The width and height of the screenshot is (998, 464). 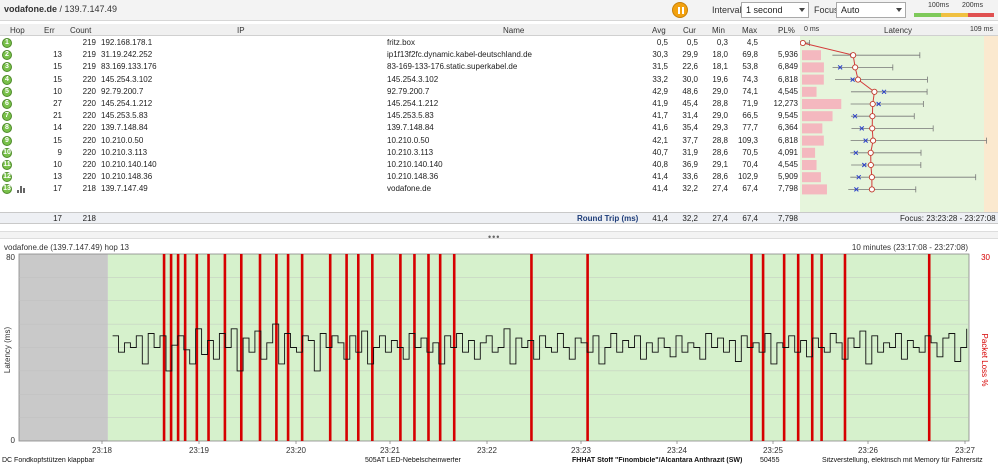 I want to click on summary-max: 67,4, so click(x=750, y=218).